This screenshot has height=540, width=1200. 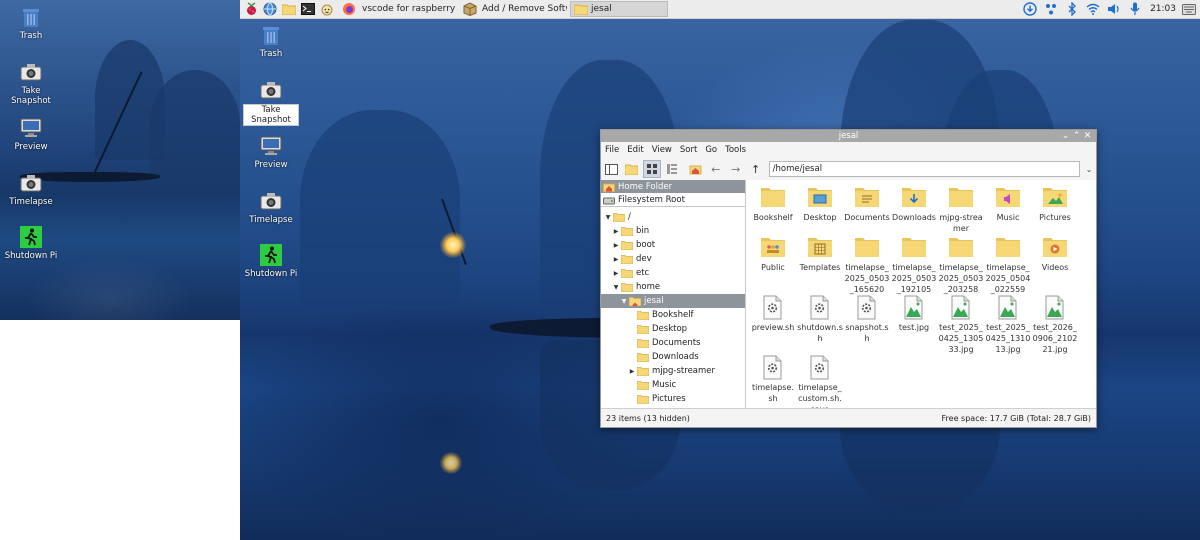 I want to click on desktop-icon-label: Take Snapshot, so click(x=271, y=115).